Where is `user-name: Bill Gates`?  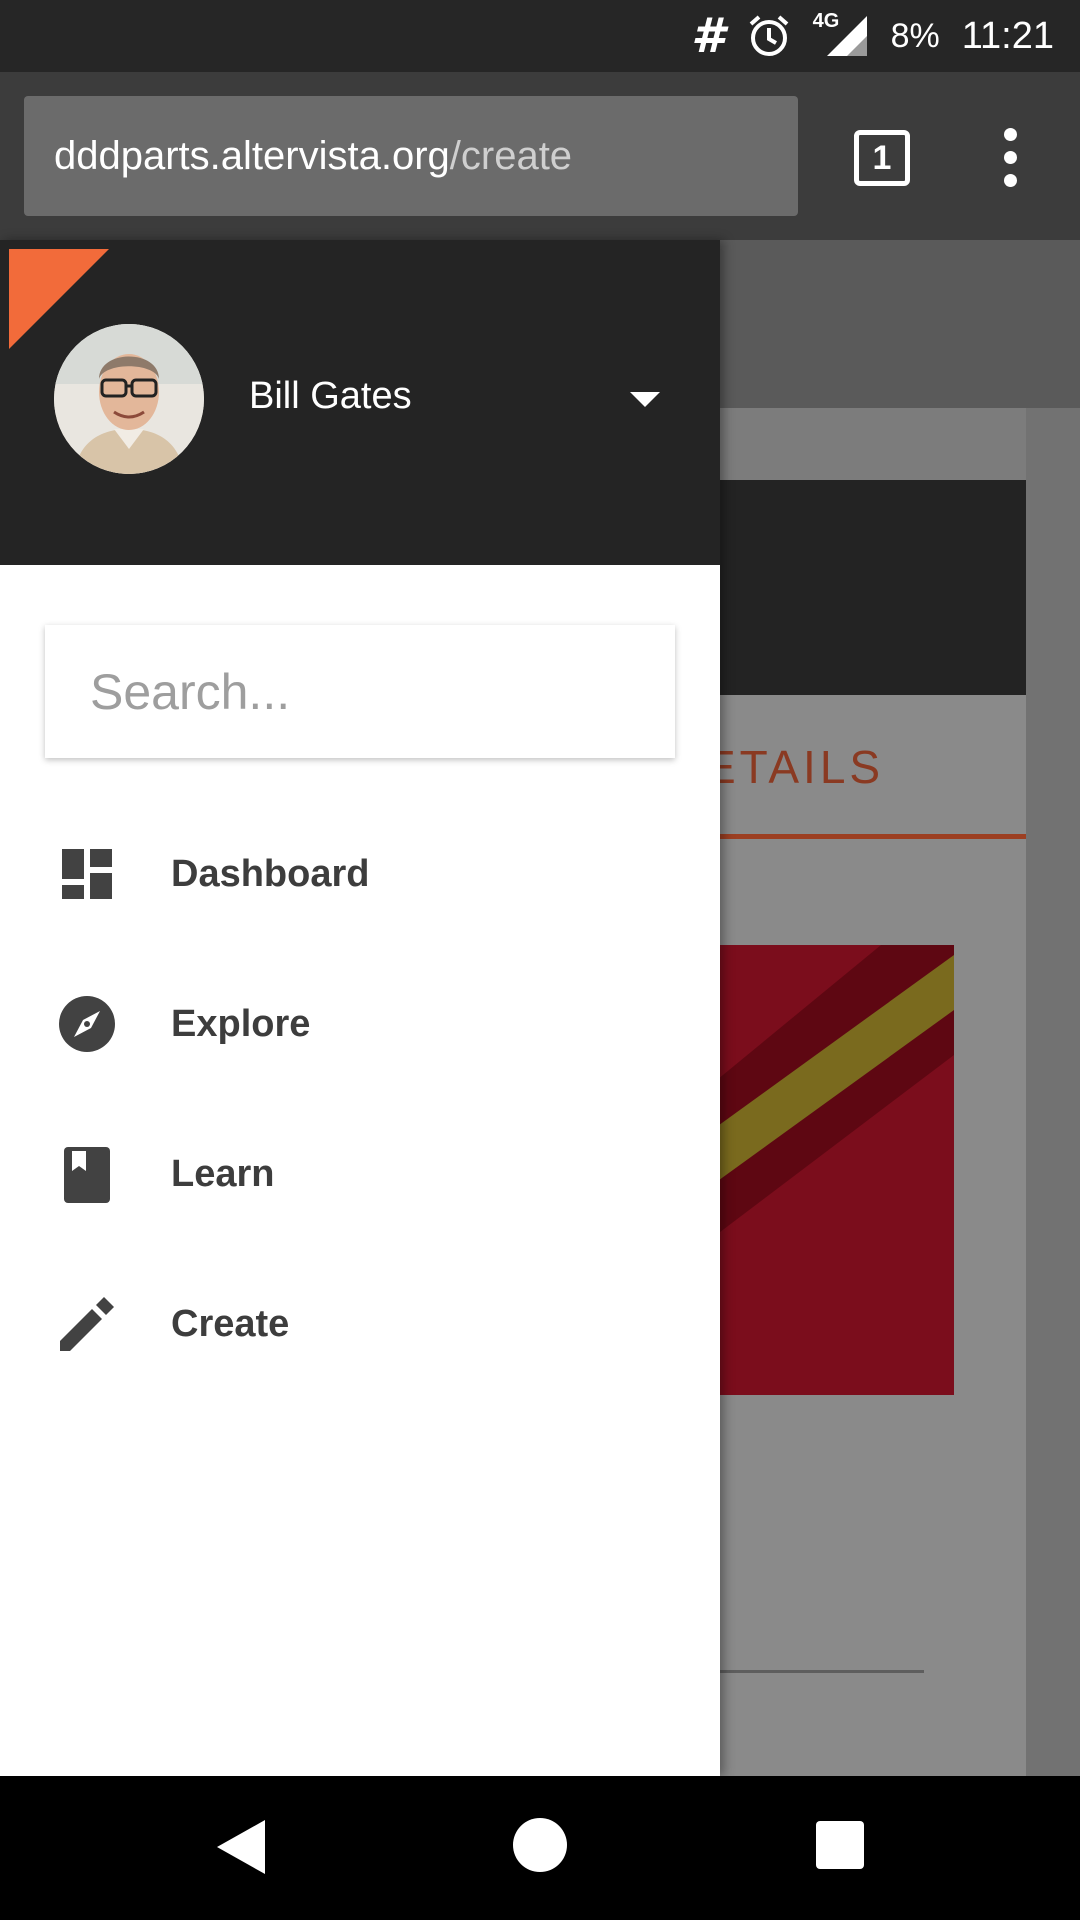
user-name: Bill Gates is located at coordinates (330, 396).